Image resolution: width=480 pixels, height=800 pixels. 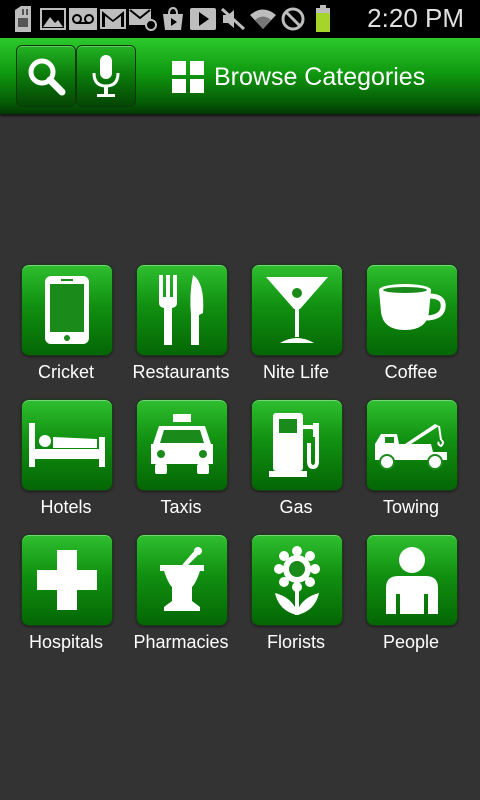 I want to click on play-icon, so click(x=203, y=19).